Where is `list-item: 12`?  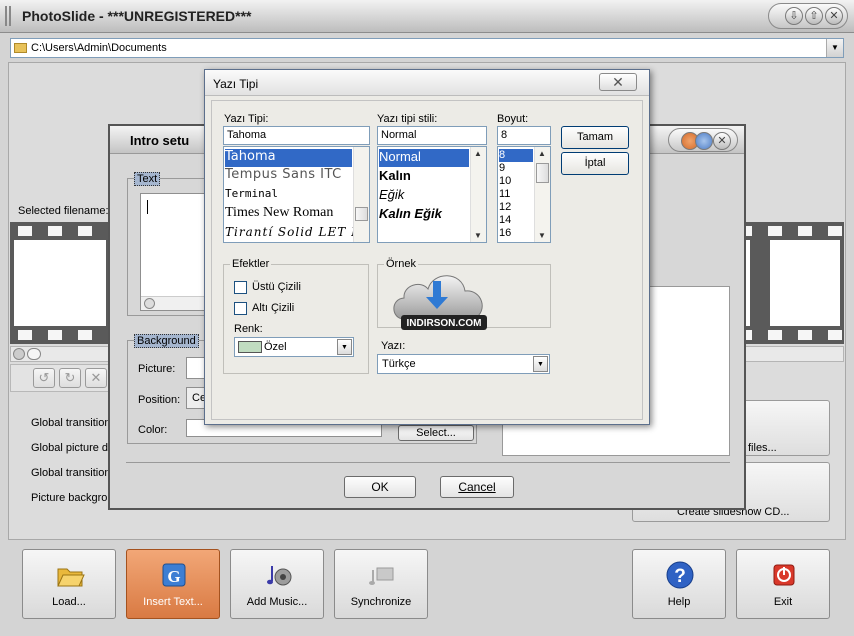 list-item: 12 is located at coordinates (505, 207).